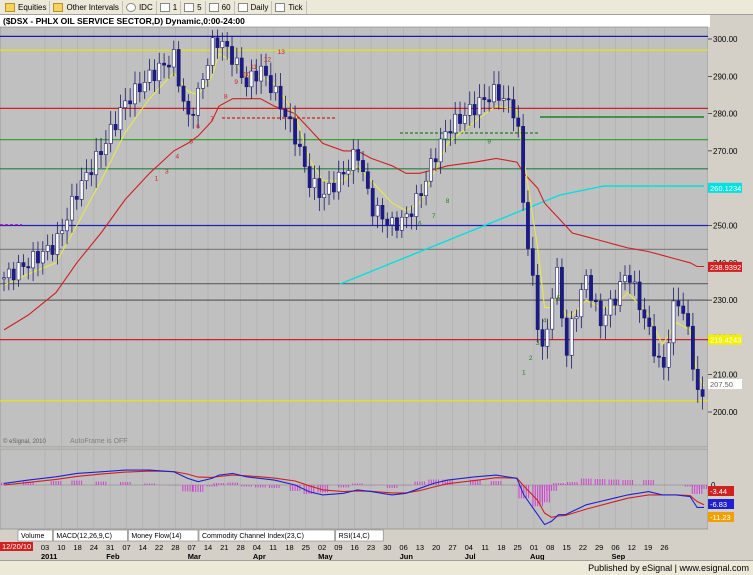  Describe the element at coordinates (193, 7) in the screenshot. I see `toolbar-item-5: 5` at that location.